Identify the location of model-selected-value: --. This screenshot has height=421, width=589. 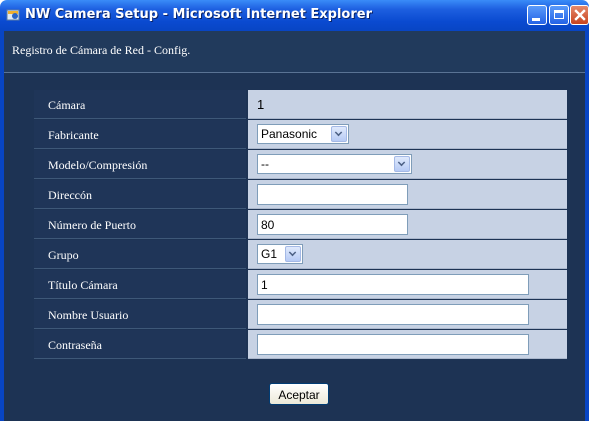
(265, 164).